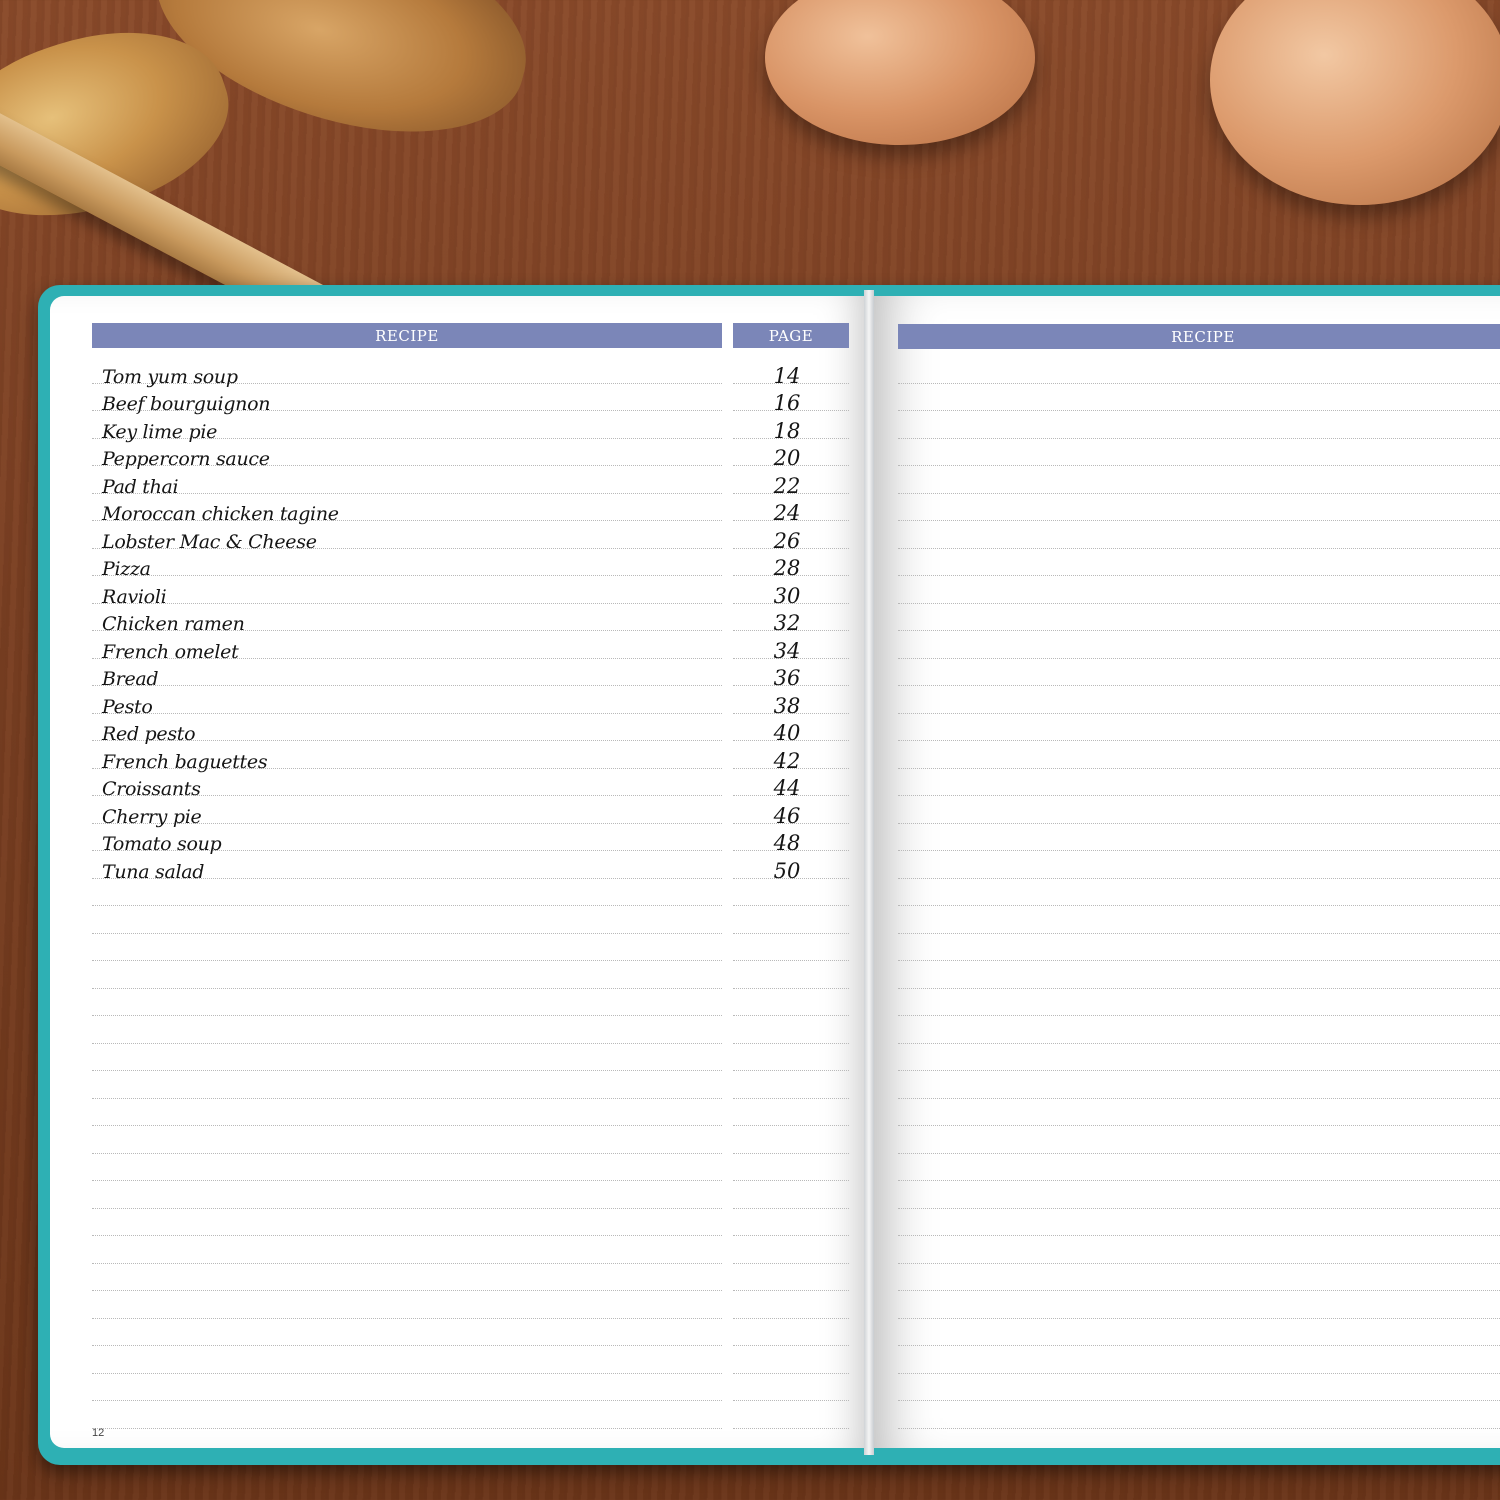  I want to click on recipe-line: Tom yum soup, so click(407, 372).